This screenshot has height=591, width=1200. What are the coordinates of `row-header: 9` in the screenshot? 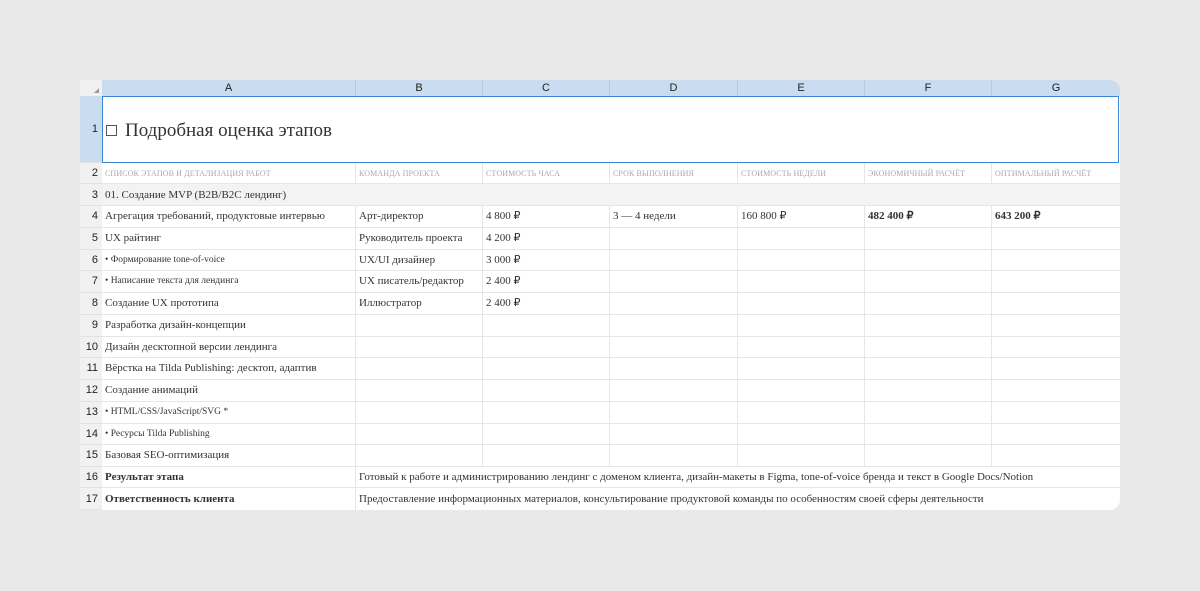 It's located at (91, 325).